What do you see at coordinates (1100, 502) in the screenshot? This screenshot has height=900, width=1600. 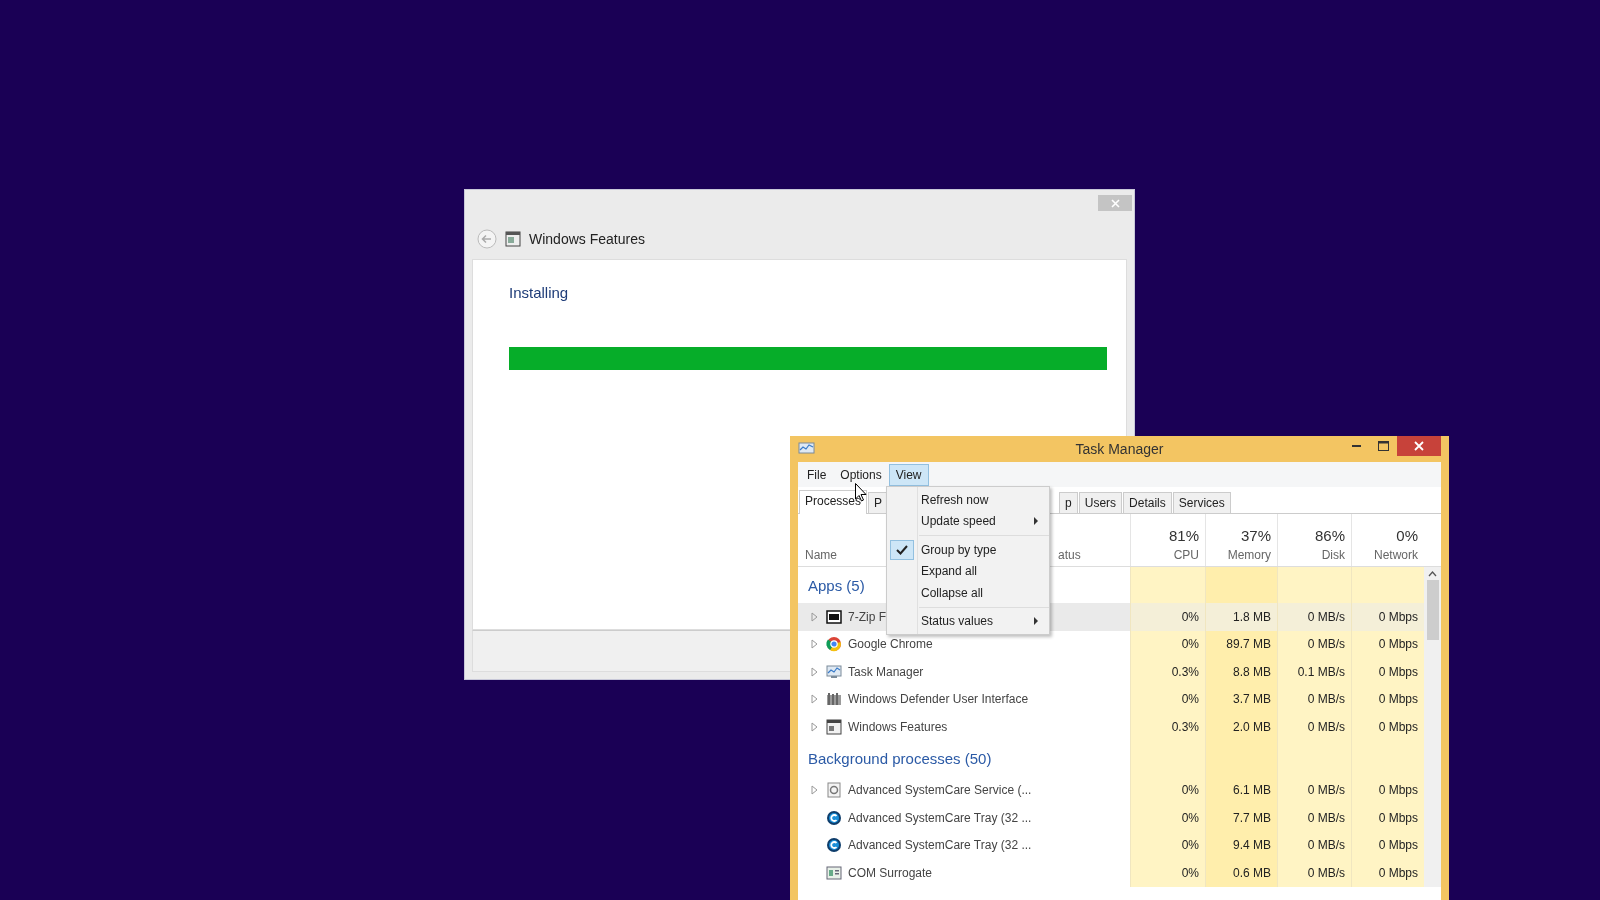 I see `tab: Users` at bounding box center [1100, 502].